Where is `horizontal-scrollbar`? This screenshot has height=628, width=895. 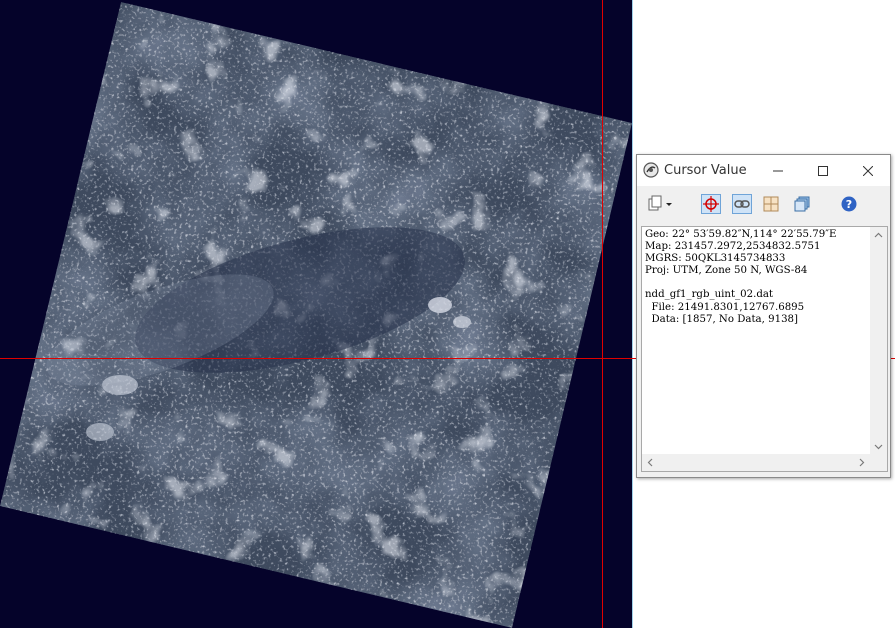 horizontal-scrollbar is located at coordinates (756, 462).